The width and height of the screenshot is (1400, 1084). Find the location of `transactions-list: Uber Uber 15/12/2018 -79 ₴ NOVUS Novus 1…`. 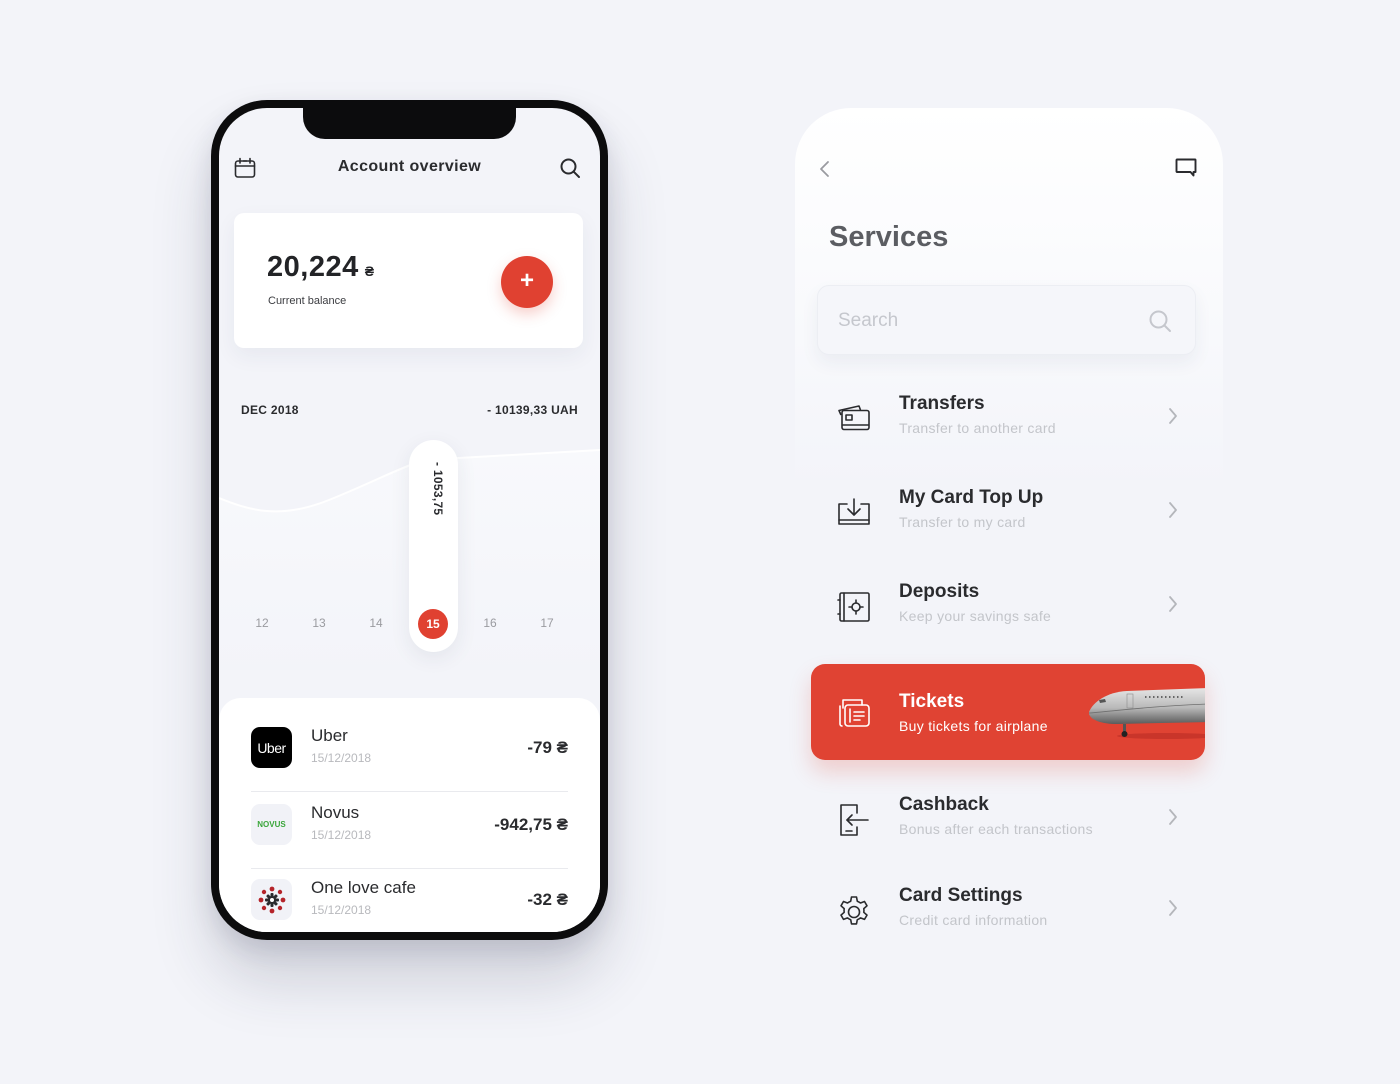

transactions-list: Uber Uber 15/12/2018 -79 ₴ NOVUS Novus 1… is located at coordinates (409, 815).